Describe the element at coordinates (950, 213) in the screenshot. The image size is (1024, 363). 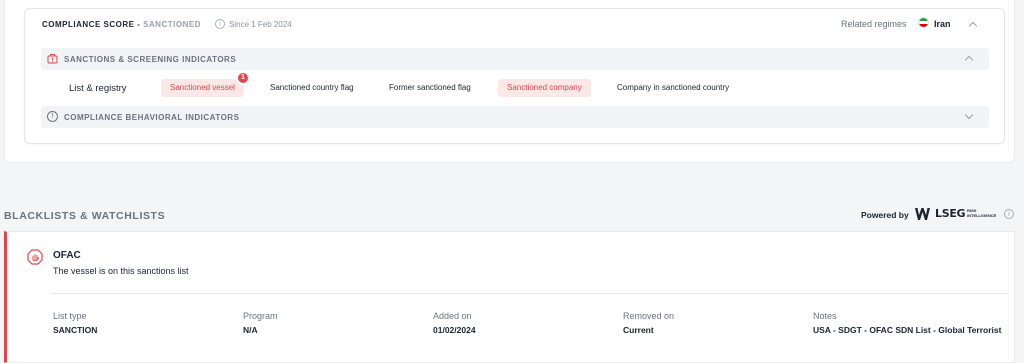
I see `lseg-wordmark: LSEG` at that location.